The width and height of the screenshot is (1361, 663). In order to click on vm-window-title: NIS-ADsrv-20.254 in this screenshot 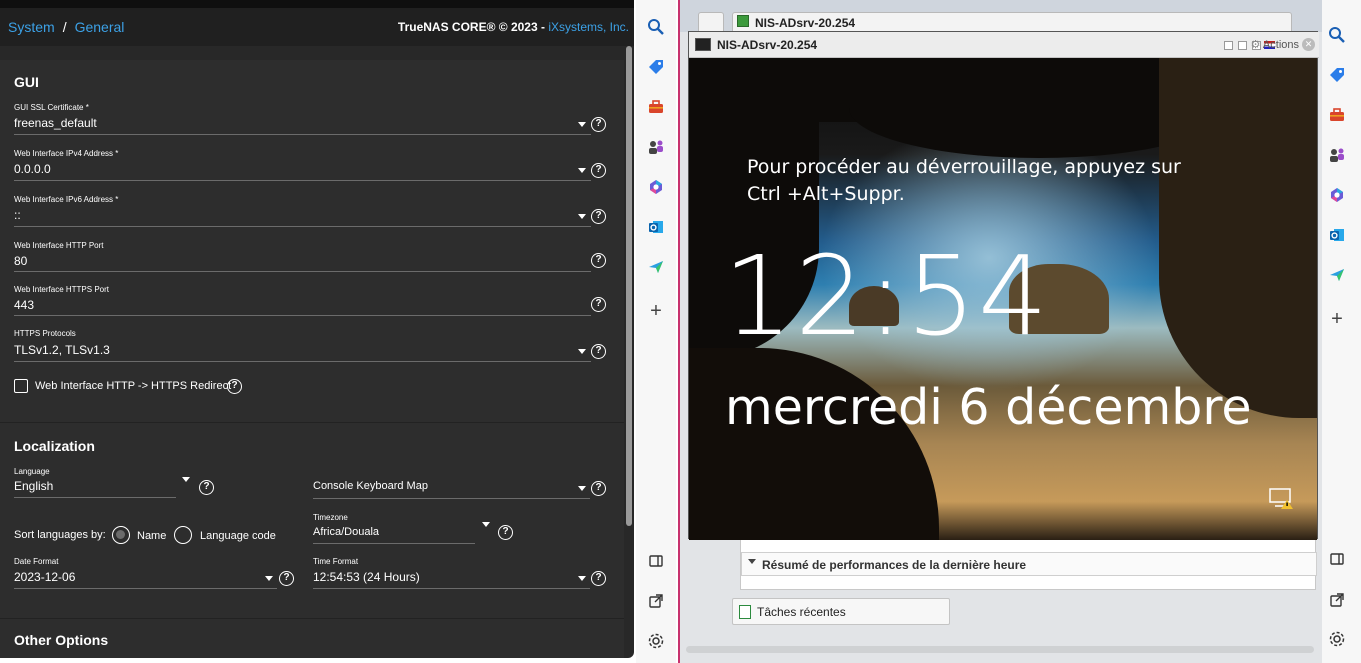, I will do `click(767, 45)`.